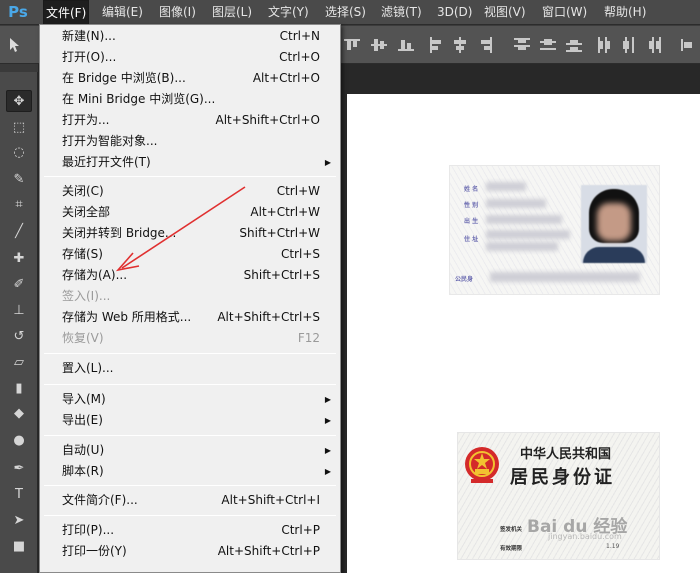  Describe the element at coordinates (19, 232) in the screenshot. I see `eyedropper-tool-icon: ╱` at that location.